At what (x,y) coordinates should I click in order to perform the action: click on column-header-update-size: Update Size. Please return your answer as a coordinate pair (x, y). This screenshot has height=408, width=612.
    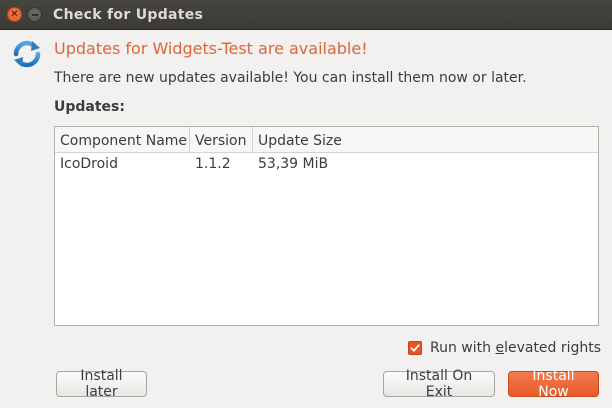
    Looking at the image, I should click on (425, 139).